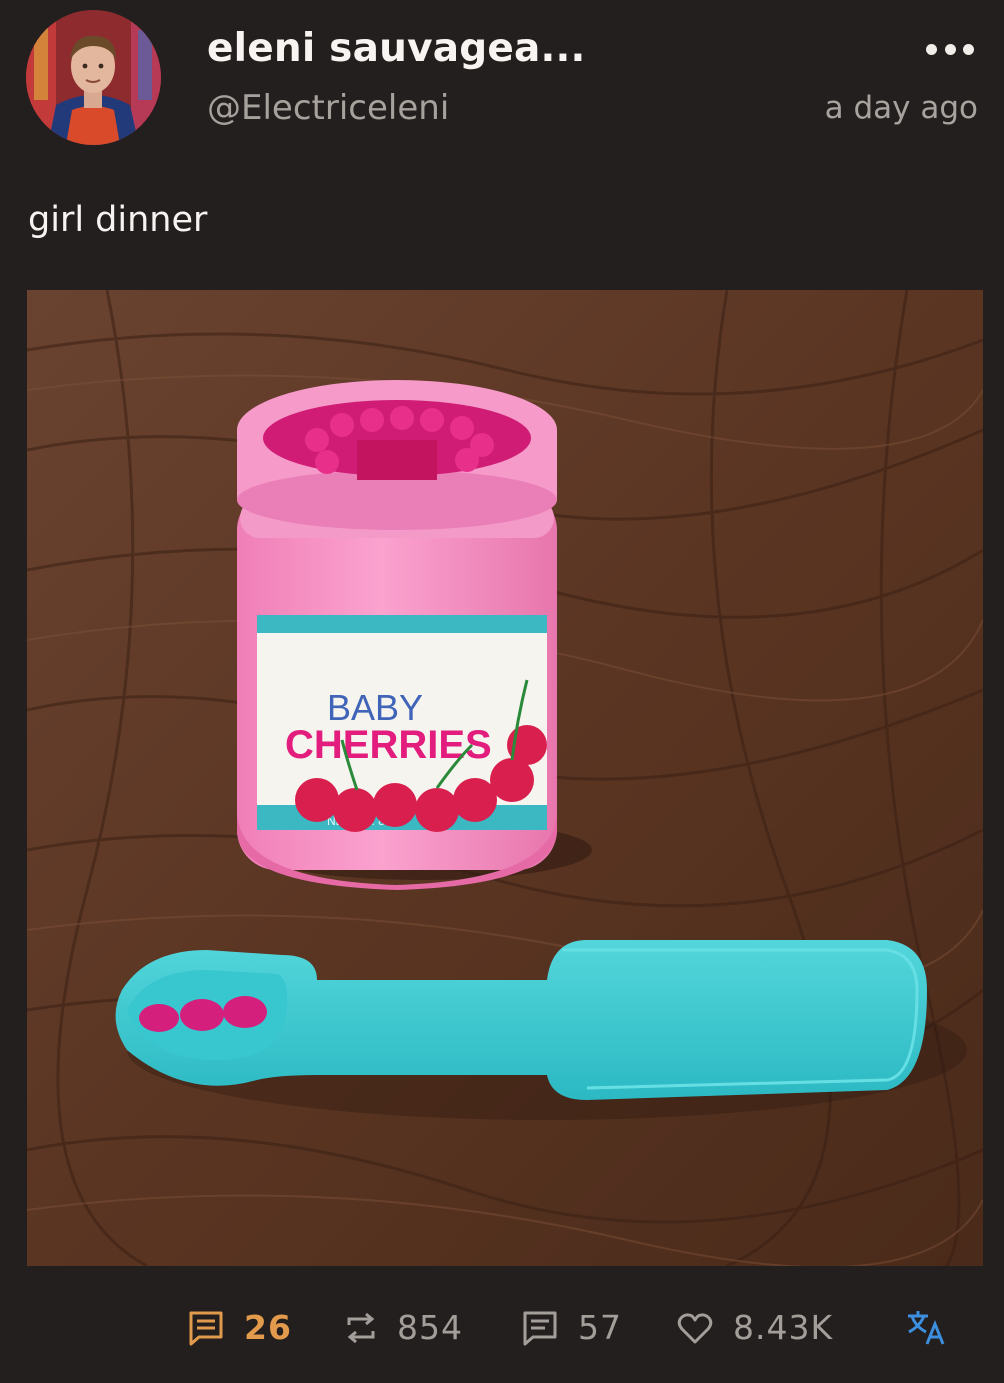  I want to click on like-button: 8.43K, so click(755, 1327).